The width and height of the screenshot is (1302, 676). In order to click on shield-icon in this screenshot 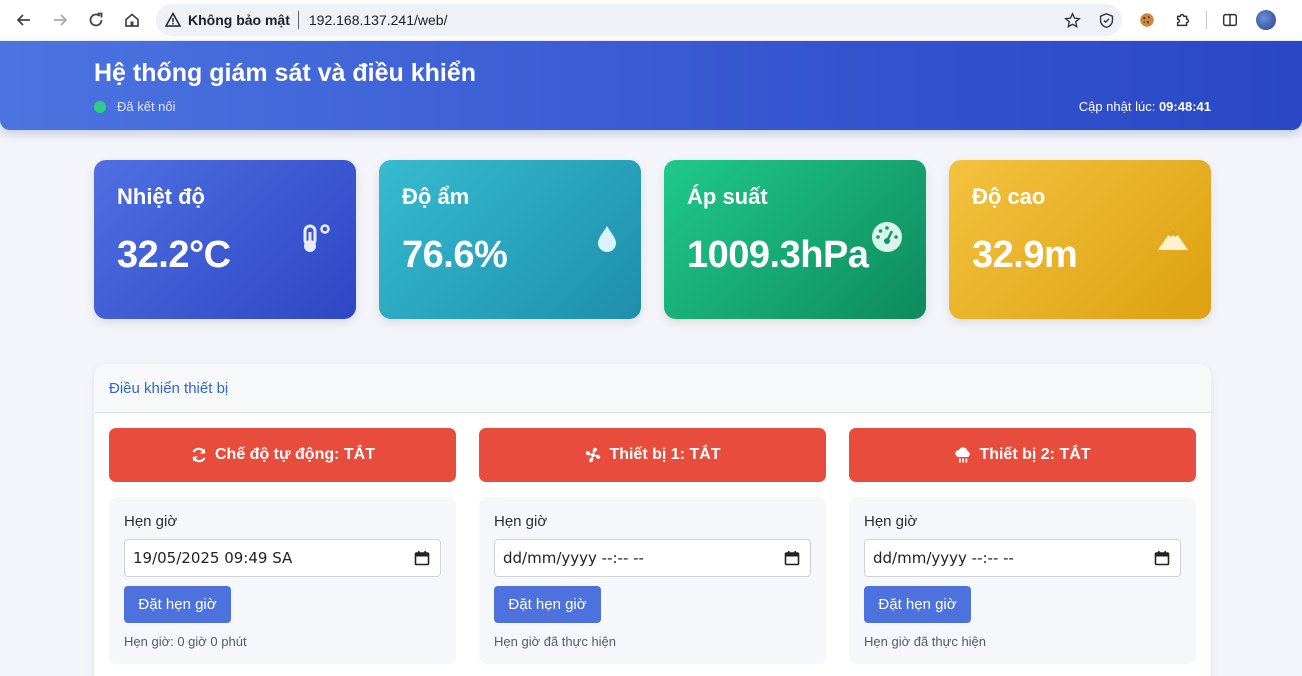, I will do `click(1106, 20)`.